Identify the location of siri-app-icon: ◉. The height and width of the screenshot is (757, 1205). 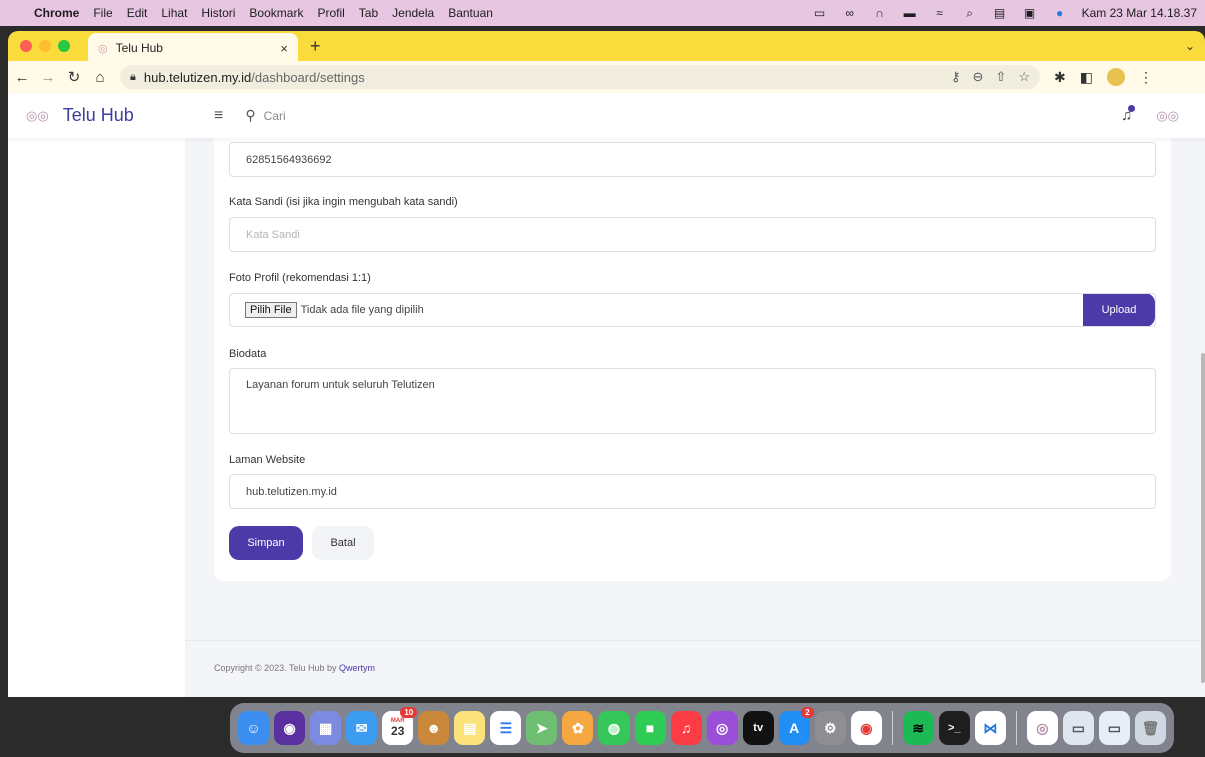
(290, 728).